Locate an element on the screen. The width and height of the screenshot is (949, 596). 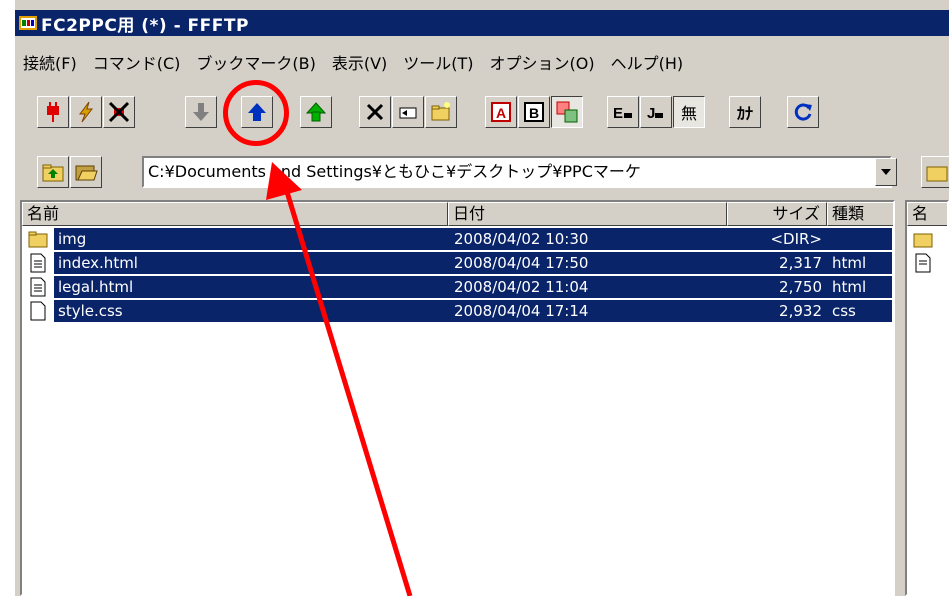
menu-tools: ツール(T) is located at coordinates (438, 62).